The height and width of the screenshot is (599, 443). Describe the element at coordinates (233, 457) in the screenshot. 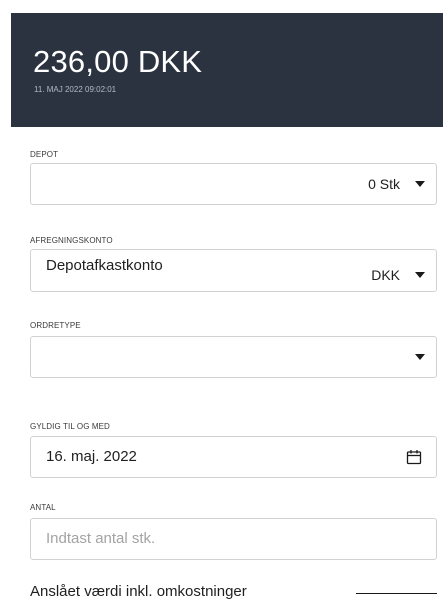

I see `valid-until-field: 16. maj. 2022` at that location.